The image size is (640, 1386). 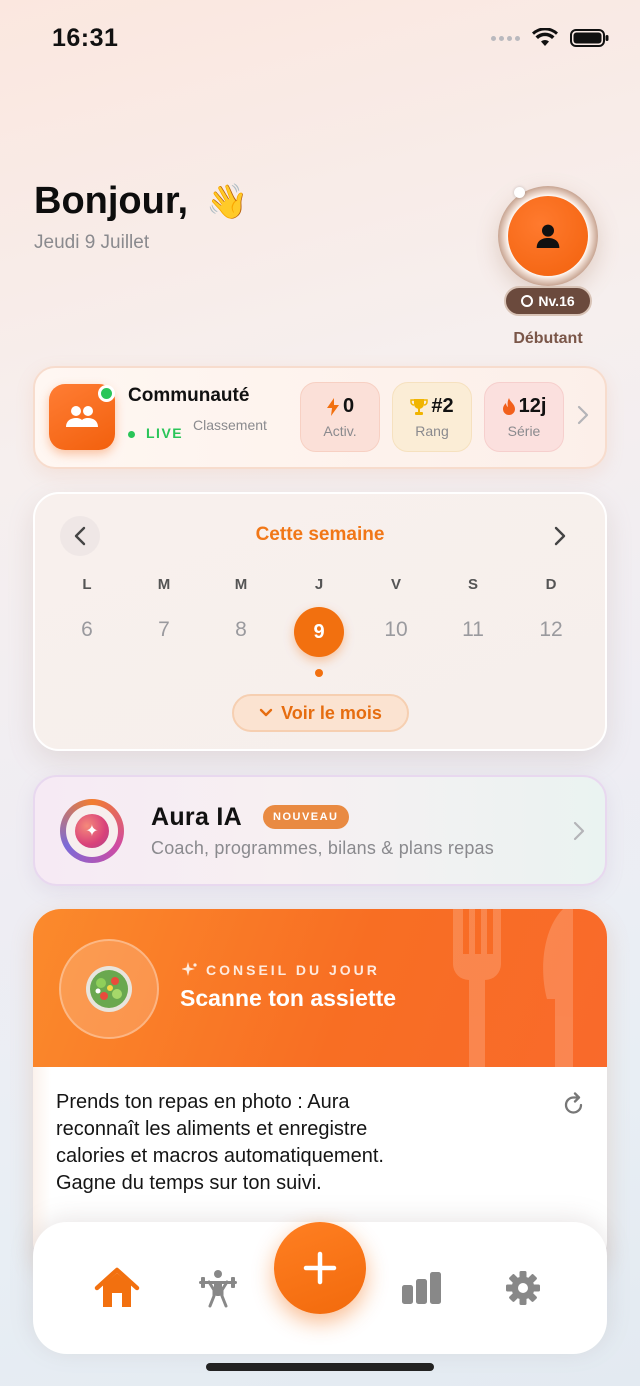 I want to click on wave-emoji-icon: 👋, so click(x=227, y=201).